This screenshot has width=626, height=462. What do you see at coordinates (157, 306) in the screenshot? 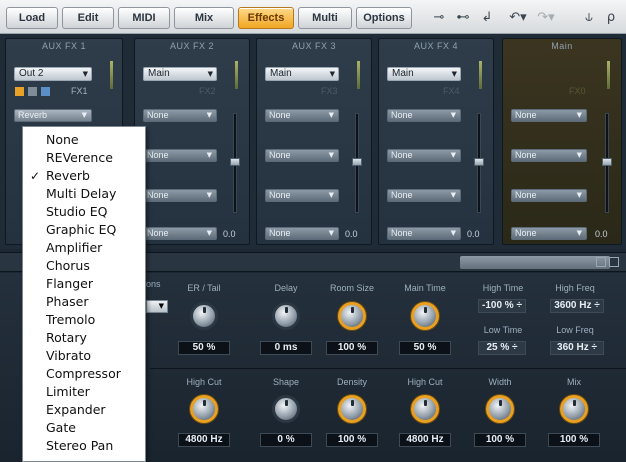
I see `reverb-type-select: ▼` at bounding box center [157, 306].